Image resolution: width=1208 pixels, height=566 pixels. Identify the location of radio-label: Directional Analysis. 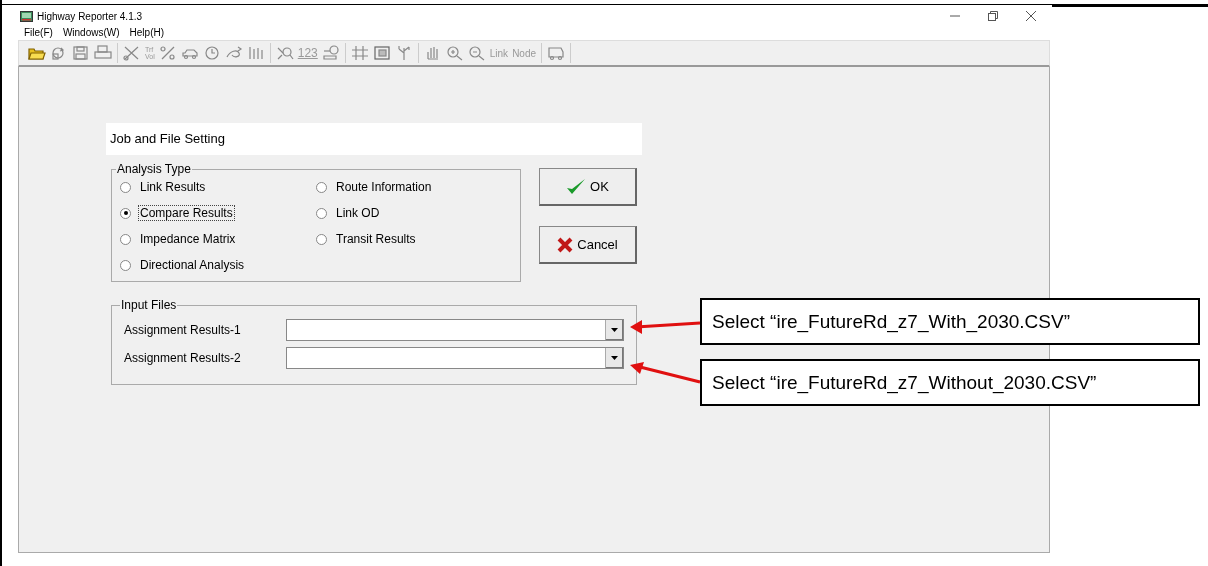
(192, 265).